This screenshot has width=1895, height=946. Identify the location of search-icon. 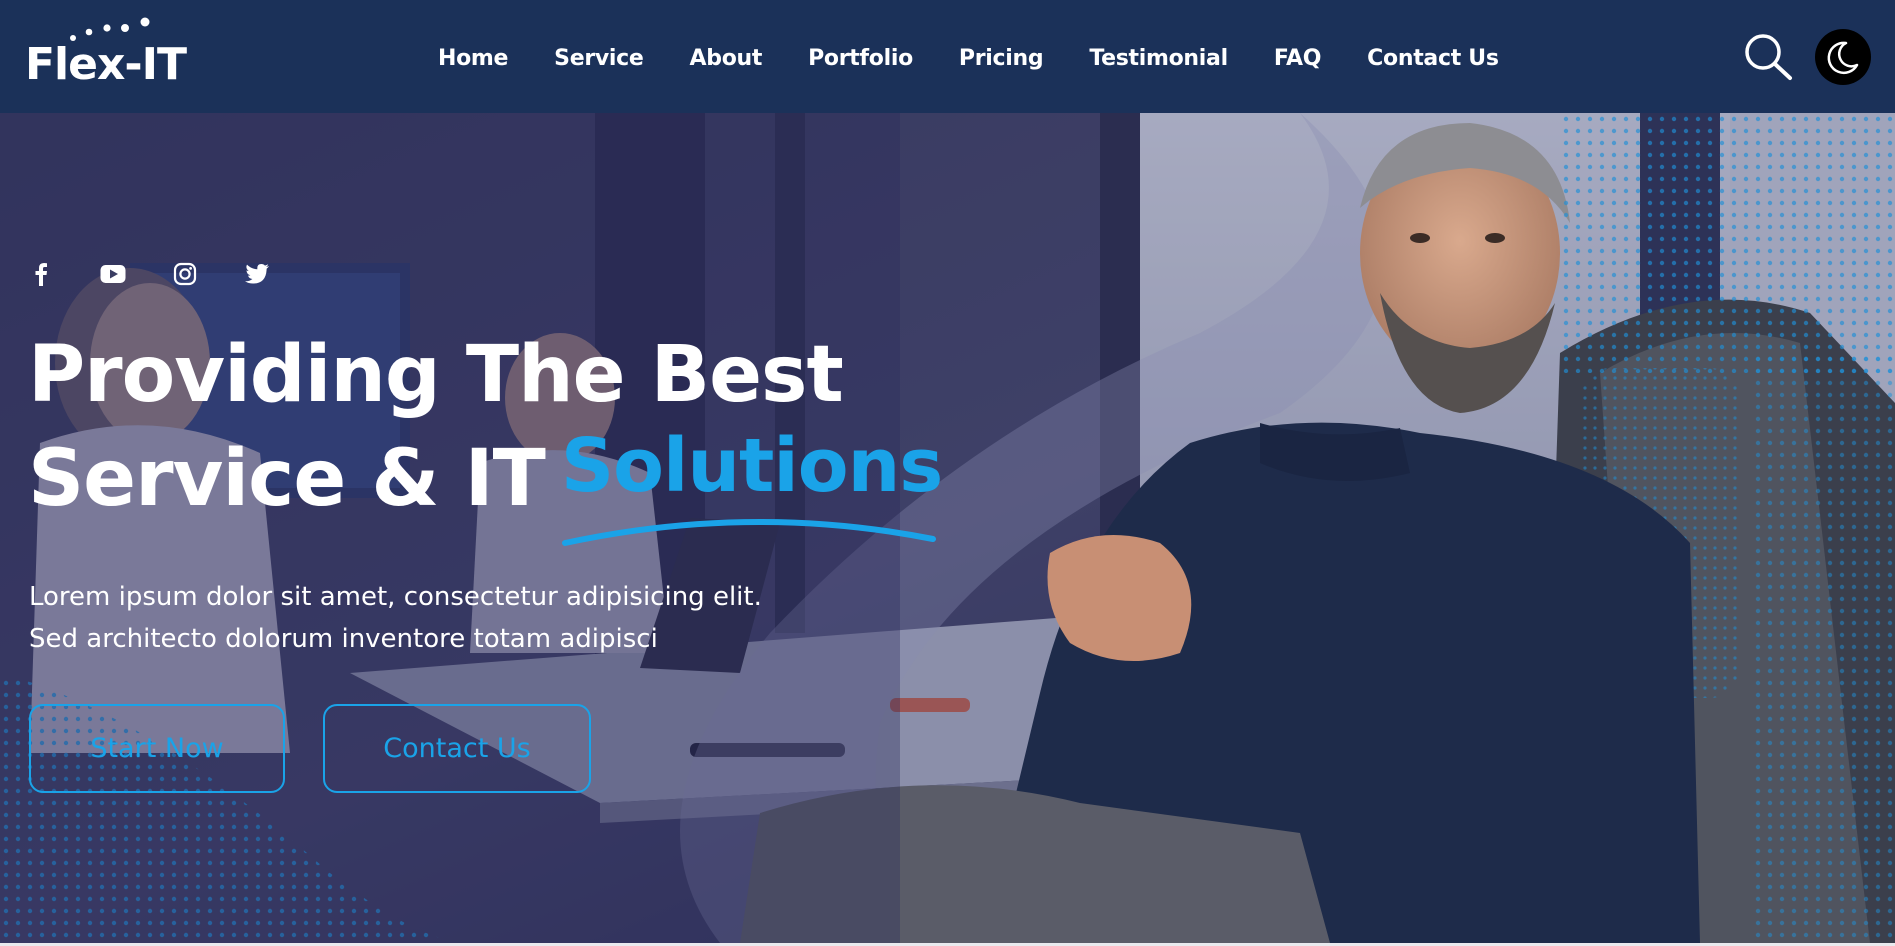
(1768, 57).